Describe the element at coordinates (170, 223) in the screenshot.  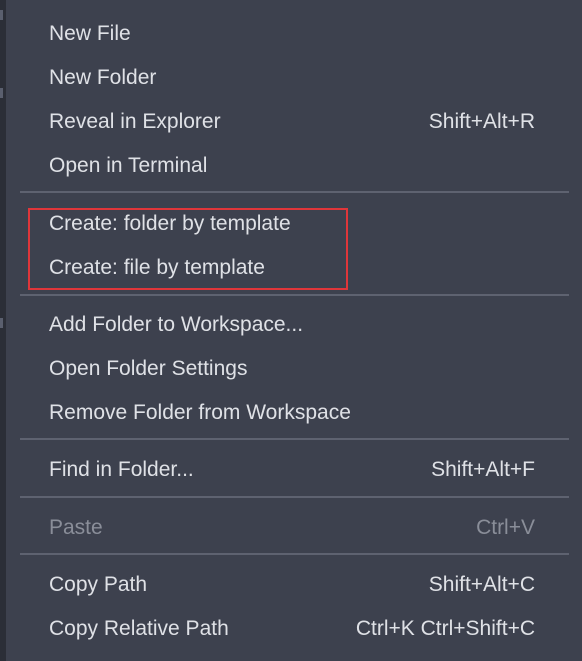
I see `menu-item-label: Create: folder by template` at that location.